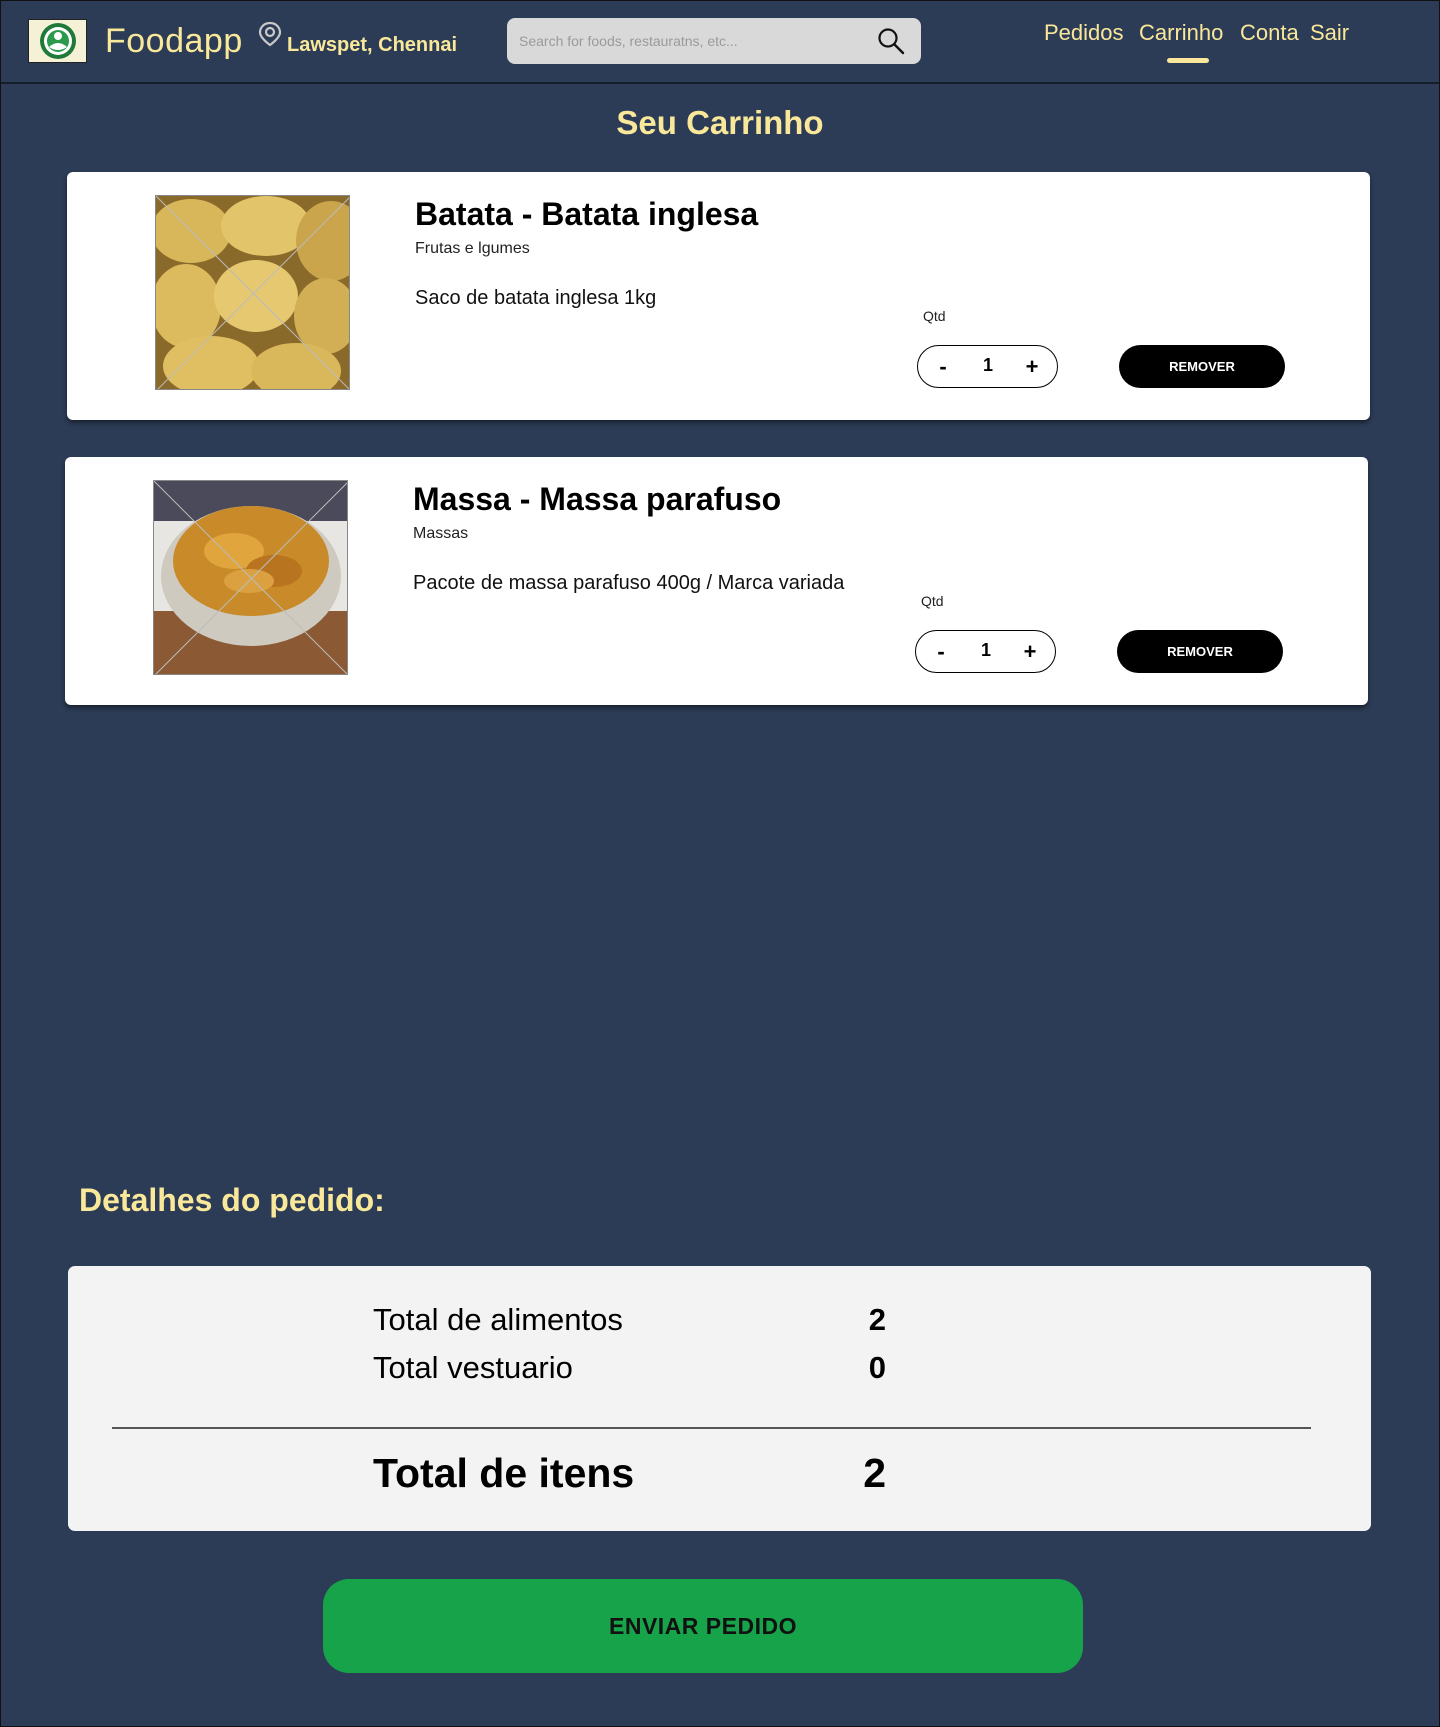 This screenshot has width=1440, height=1727. Describe the element at coordinates (874, 1473) in the screenshot. I see `items-total-value: 2` at that location.